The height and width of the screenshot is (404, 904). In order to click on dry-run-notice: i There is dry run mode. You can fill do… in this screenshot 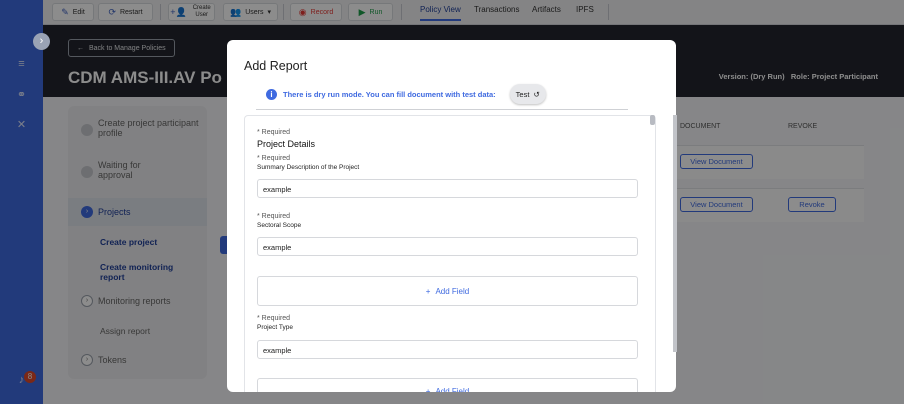, I will do `click(406, 94)`.